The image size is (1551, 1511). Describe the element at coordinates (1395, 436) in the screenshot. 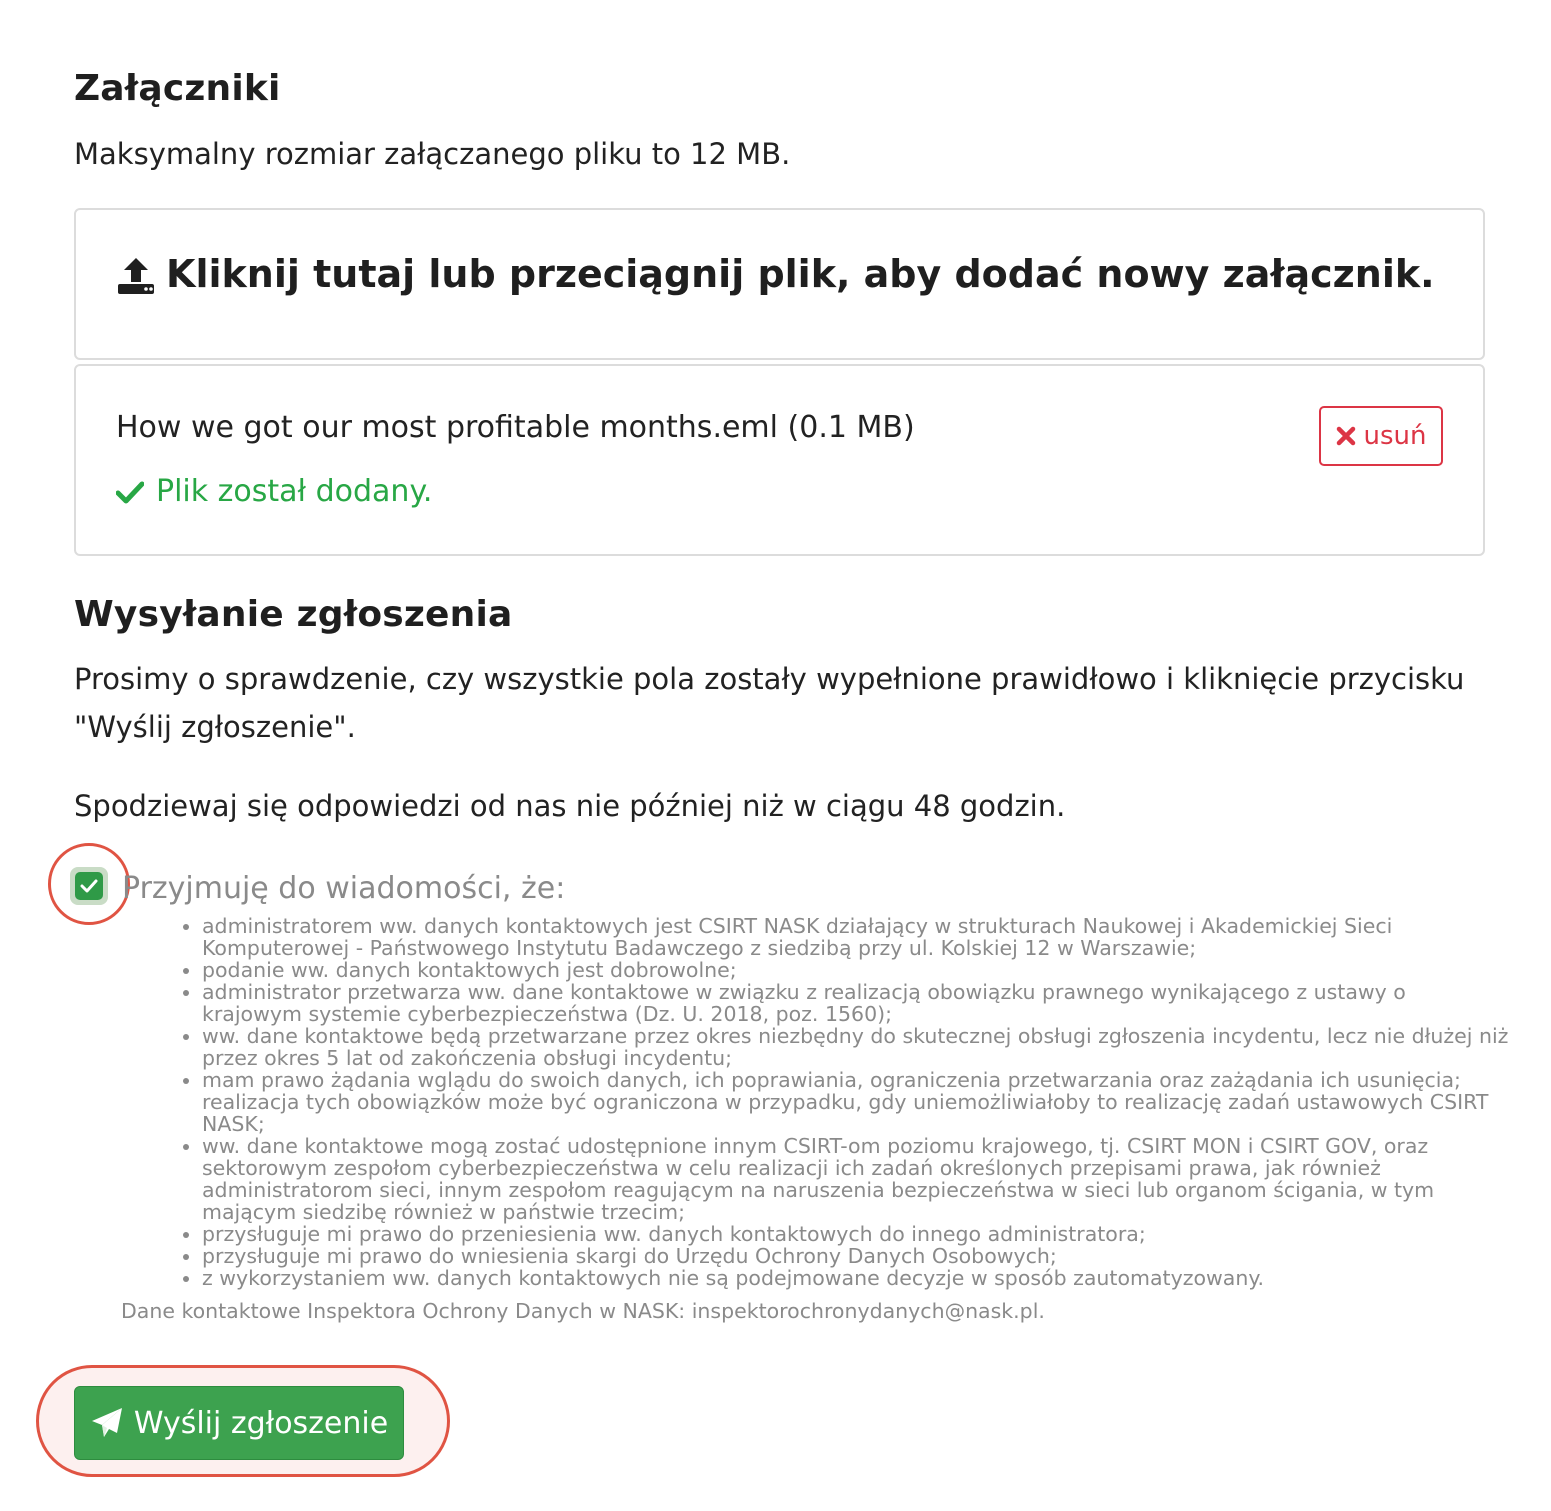

I see `remove-file-label: usuń` at that location.